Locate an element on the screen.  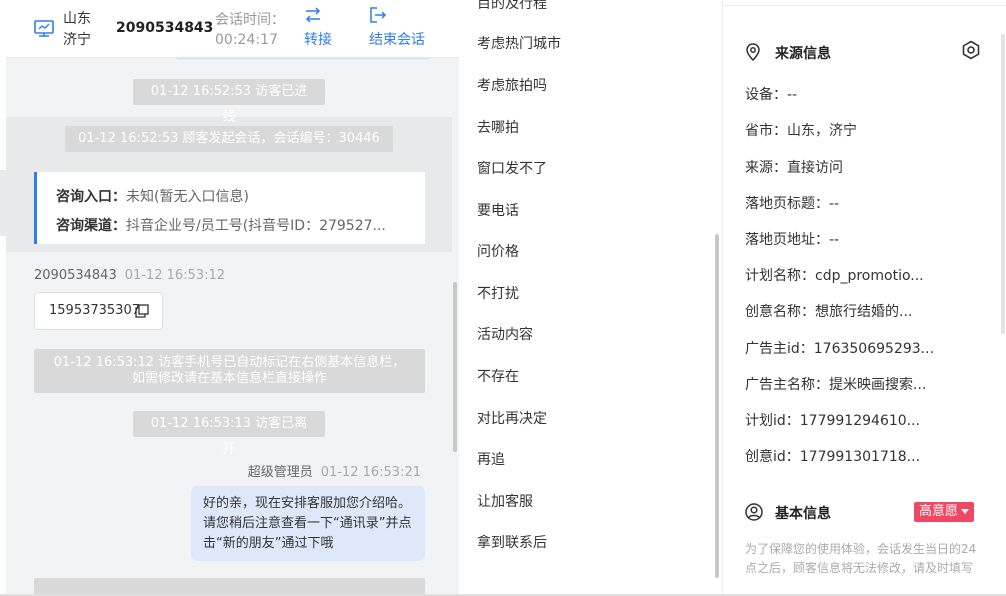
quick-reply-item: 不打扰 is located at coordinates (498, 293).